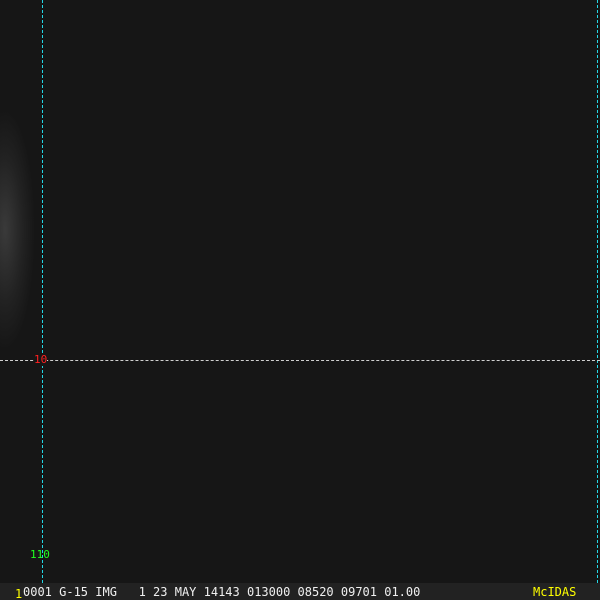 This screenshot has width=600, height=600. I want to click on longitude-line-right, so click(597, 291).